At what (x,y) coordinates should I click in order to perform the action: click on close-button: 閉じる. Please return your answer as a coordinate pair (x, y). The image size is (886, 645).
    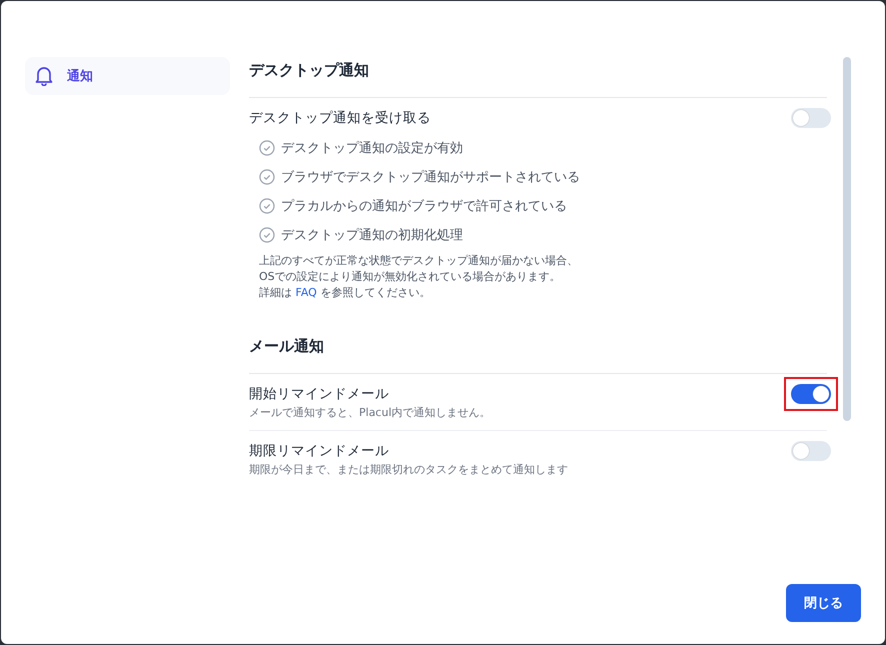
    Looking at the image, I should click on (823, 603).